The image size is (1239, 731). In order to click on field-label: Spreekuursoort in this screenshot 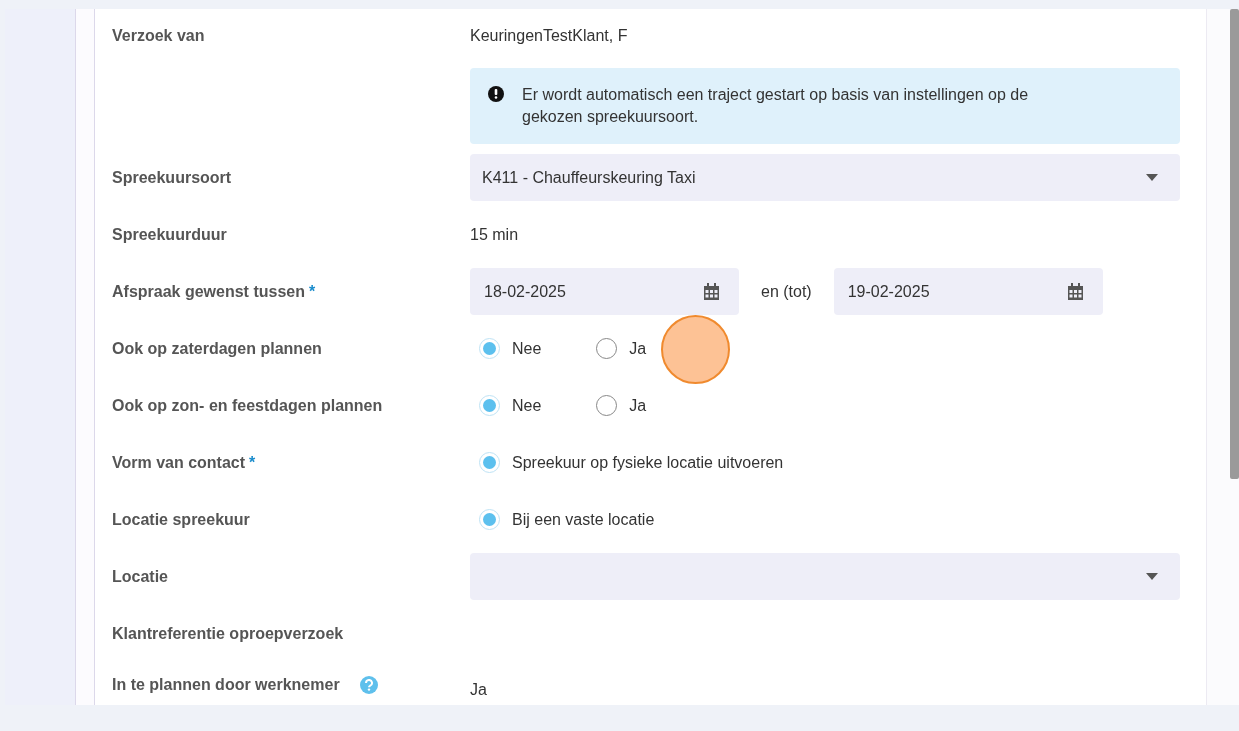, I will do `click(172, 177)`.